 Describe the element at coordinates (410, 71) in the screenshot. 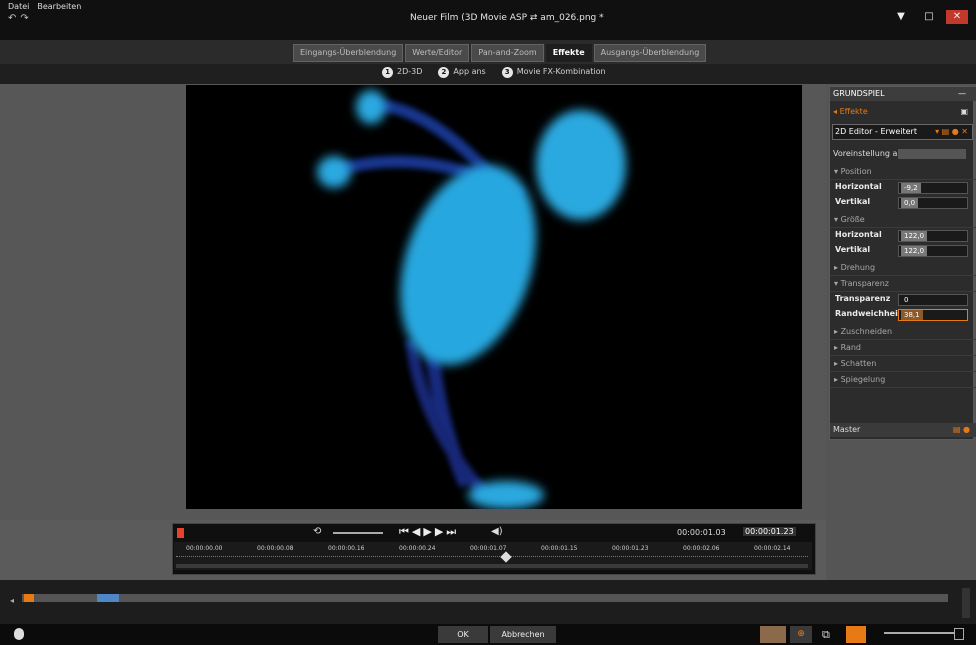

I see `subtab-label: 2D-3D` at that location.